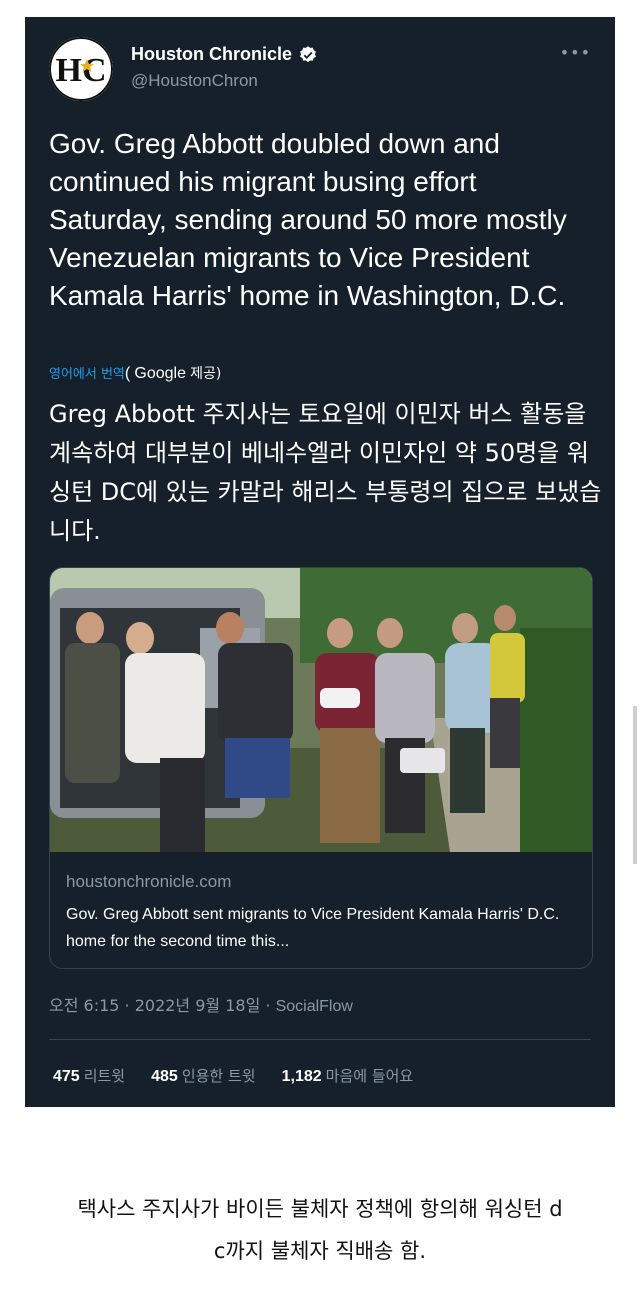 The image size is (640, 1297). I want to click on avatar-logo: HC, so click(81, 70).